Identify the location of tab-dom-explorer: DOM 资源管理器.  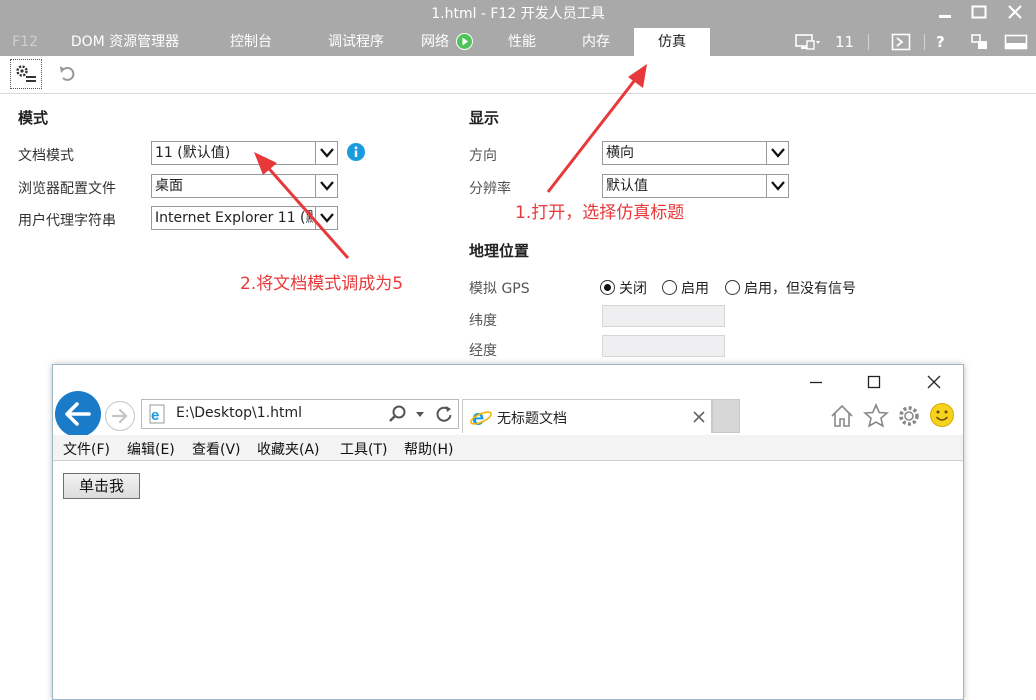
(125, 42).